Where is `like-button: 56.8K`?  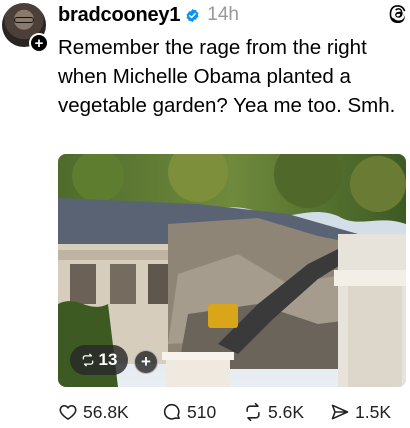 like-button: 56.8K is located at coordinates (93, 412).